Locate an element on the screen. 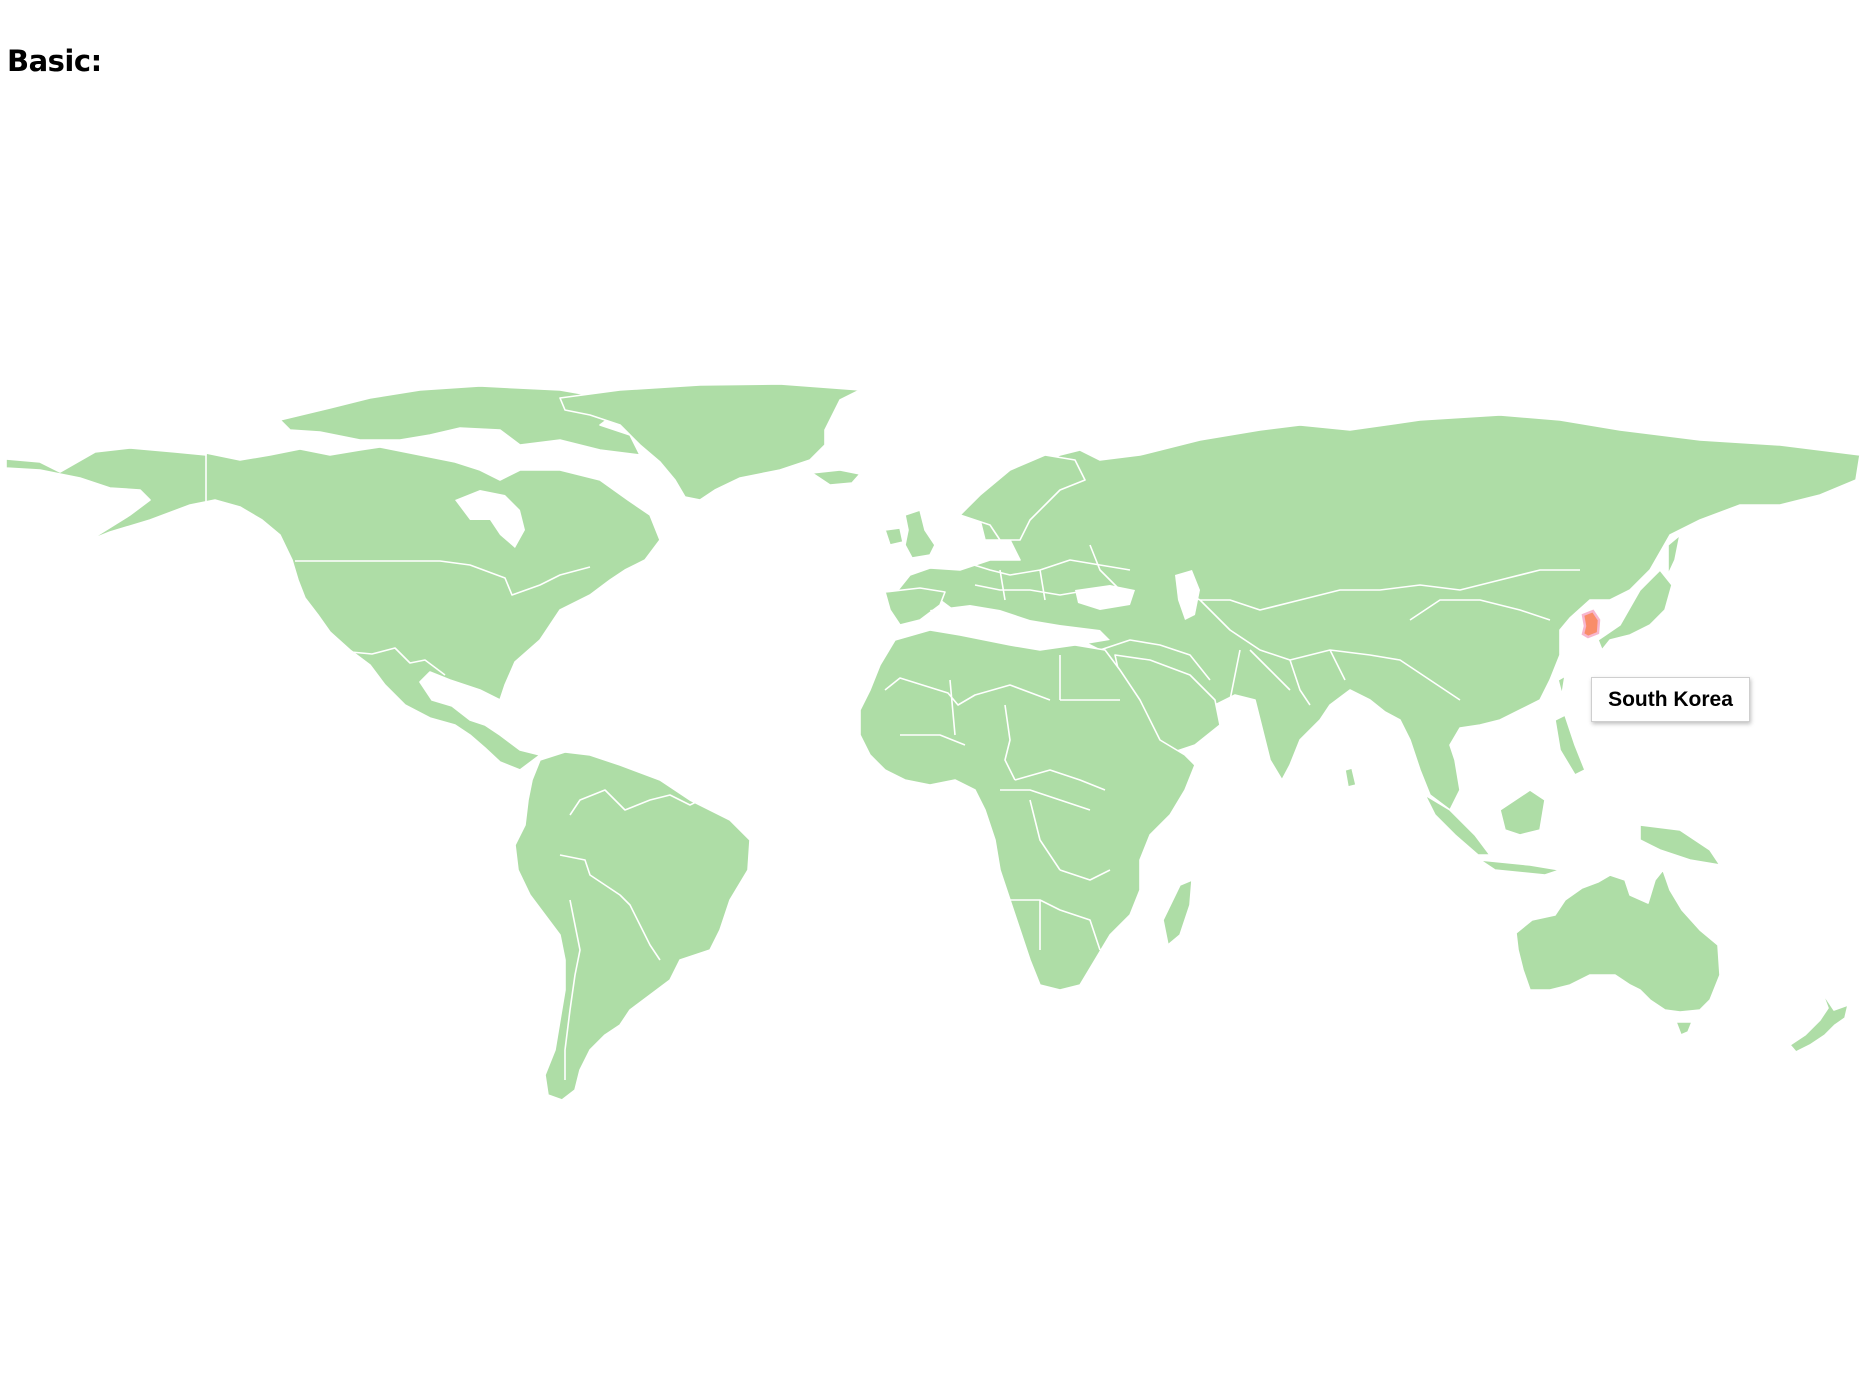 This screenshot has width=1867, height=1375. taiwan is located at coordinates (1561, 685).